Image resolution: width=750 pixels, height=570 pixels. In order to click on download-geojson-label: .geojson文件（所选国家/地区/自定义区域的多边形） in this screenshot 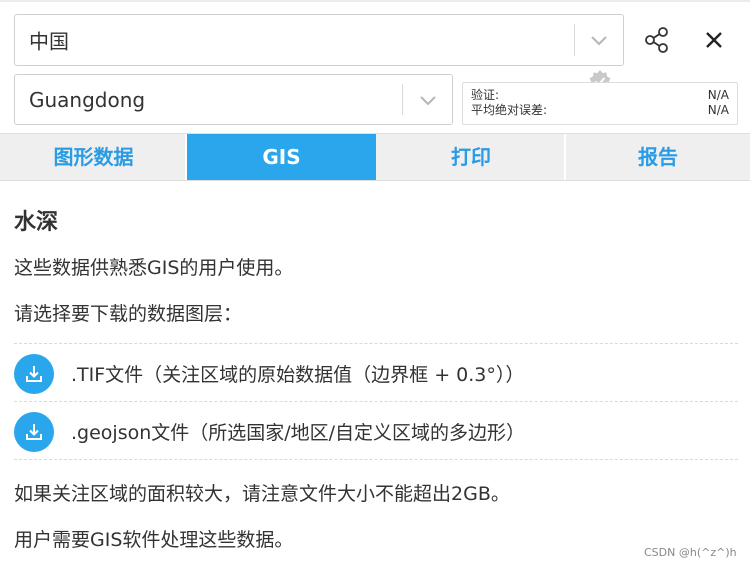, I will do `click(298, 431)`.